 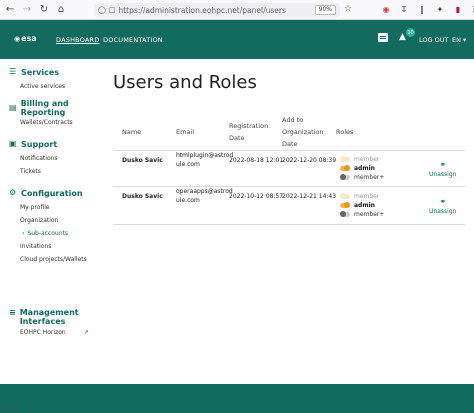 What do you see at coordinates (309, 160) in the screenshot?
I see `added-date: 2022-12-20 08:39` at bounding box center [309, 160].